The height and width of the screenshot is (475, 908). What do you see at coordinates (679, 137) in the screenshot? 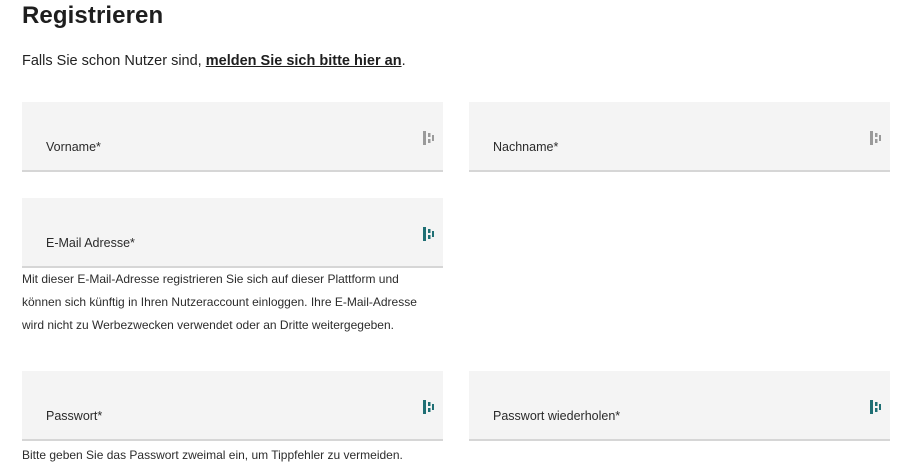
I see `last-name-field: Nachname*` at bounding box center [679, 137].